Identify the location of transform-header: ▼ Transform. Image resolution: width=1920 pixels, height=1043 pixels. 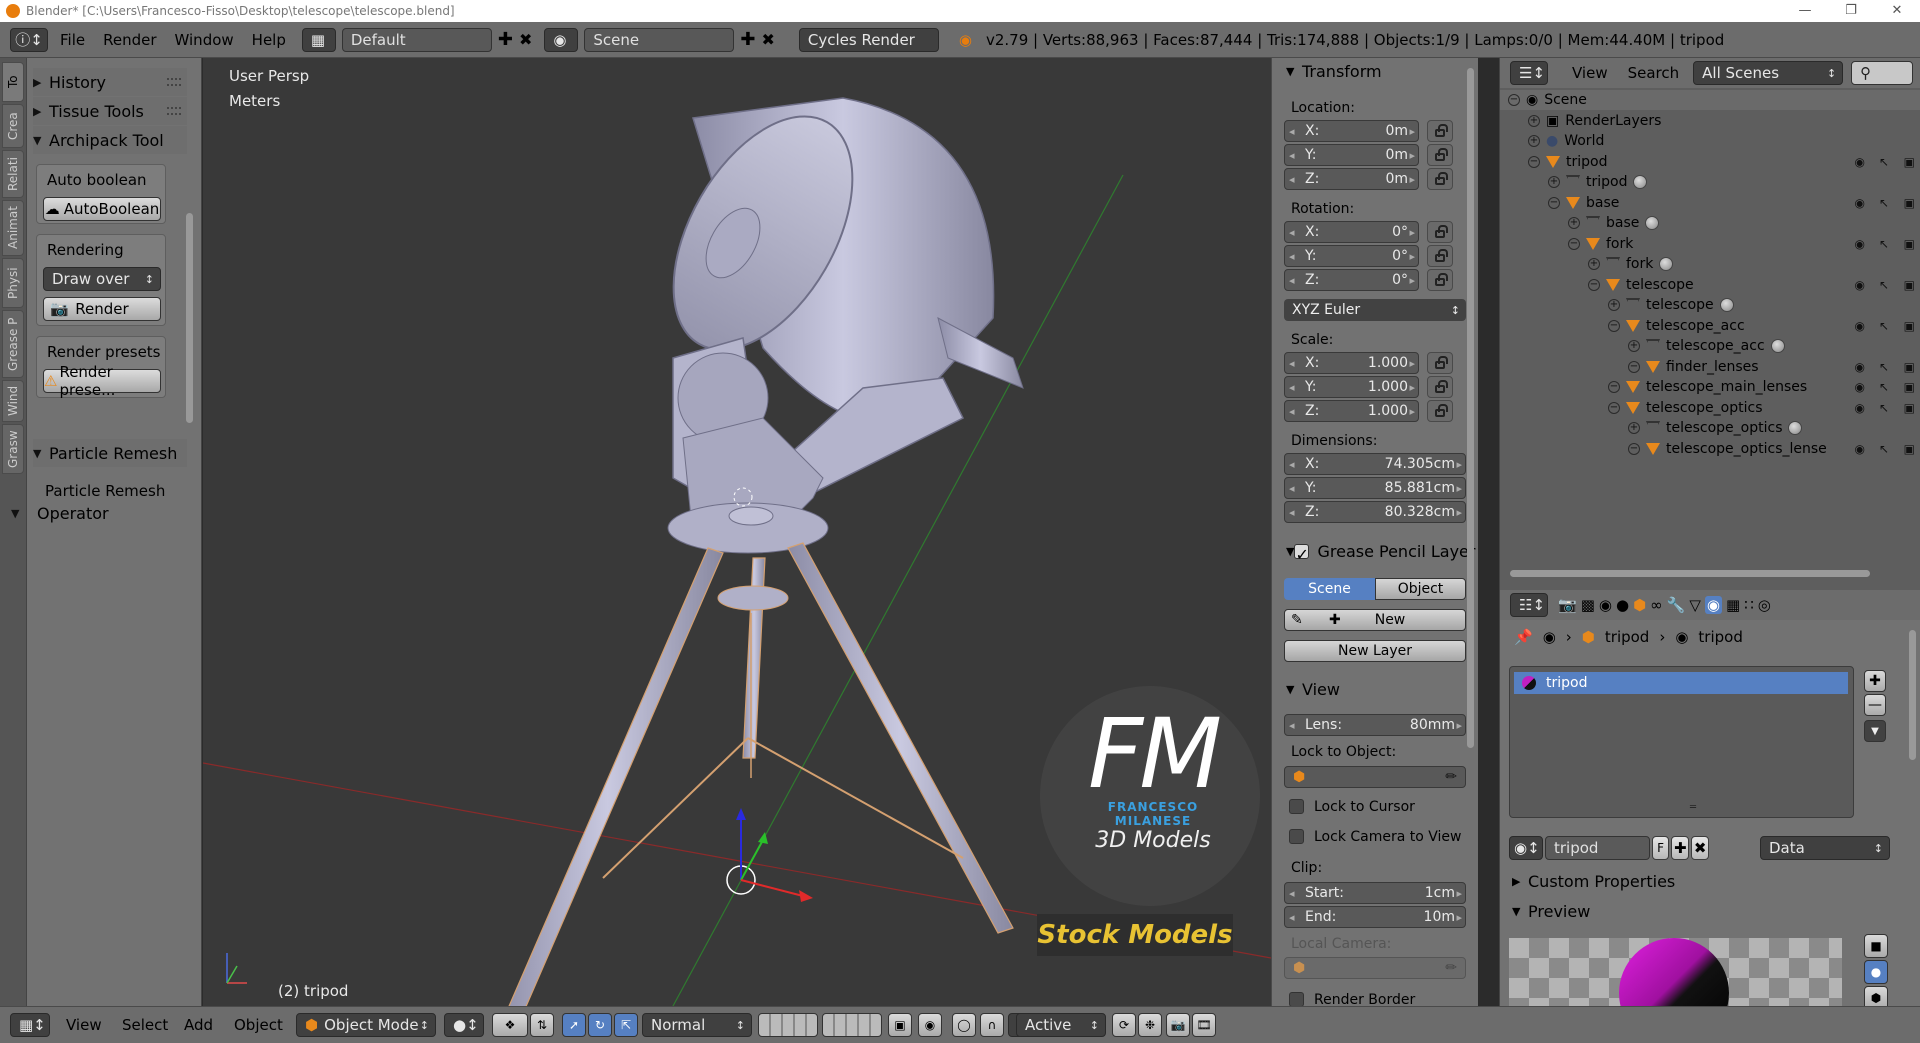
(1370, 71).